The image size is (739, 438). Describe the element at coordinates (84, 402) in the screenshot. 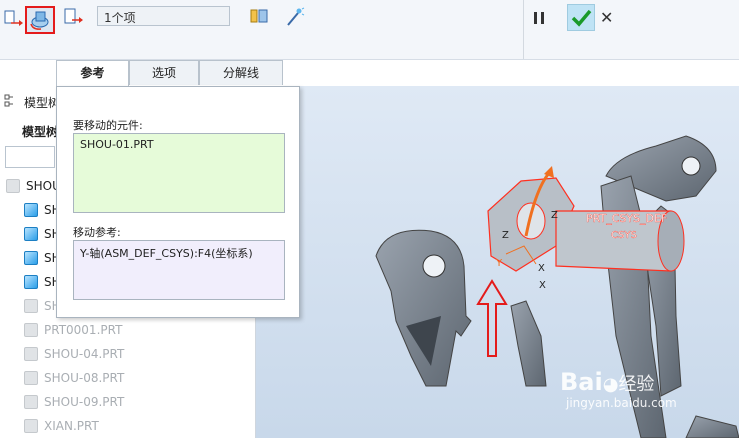

I see `tree-row-label: SHOU-09.PRT` at that location.